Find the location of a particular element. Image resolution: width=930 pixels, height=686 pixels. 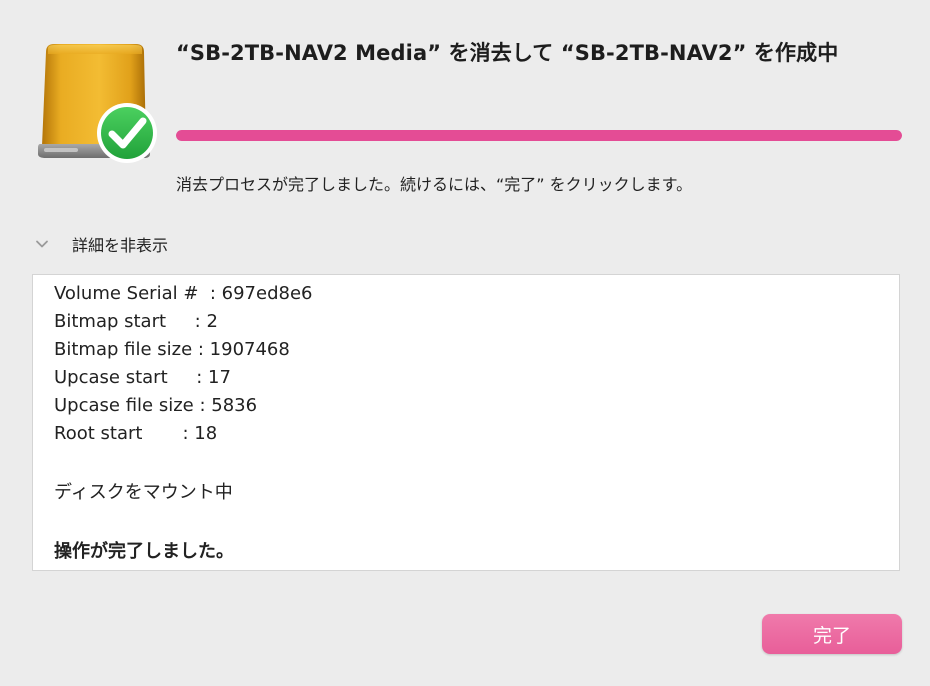

details-toggle-label: 詳細を非表示 is located at coordinates (120, 245).